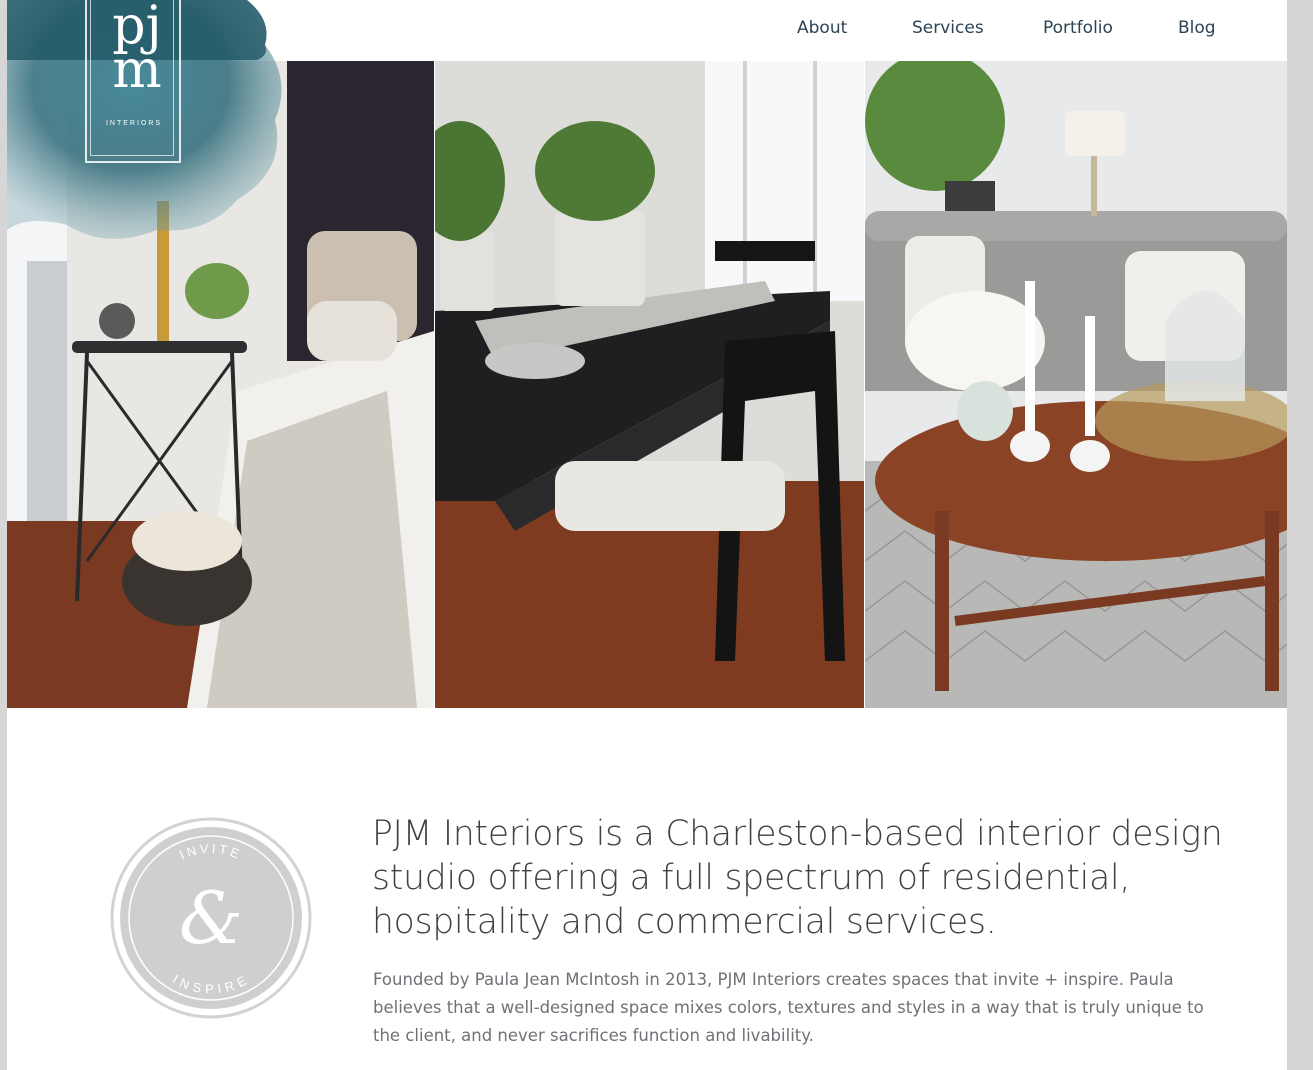 This screenshot has height=1070, width=1313. I want to click on logo-letters: pj m, so click(137, 50).